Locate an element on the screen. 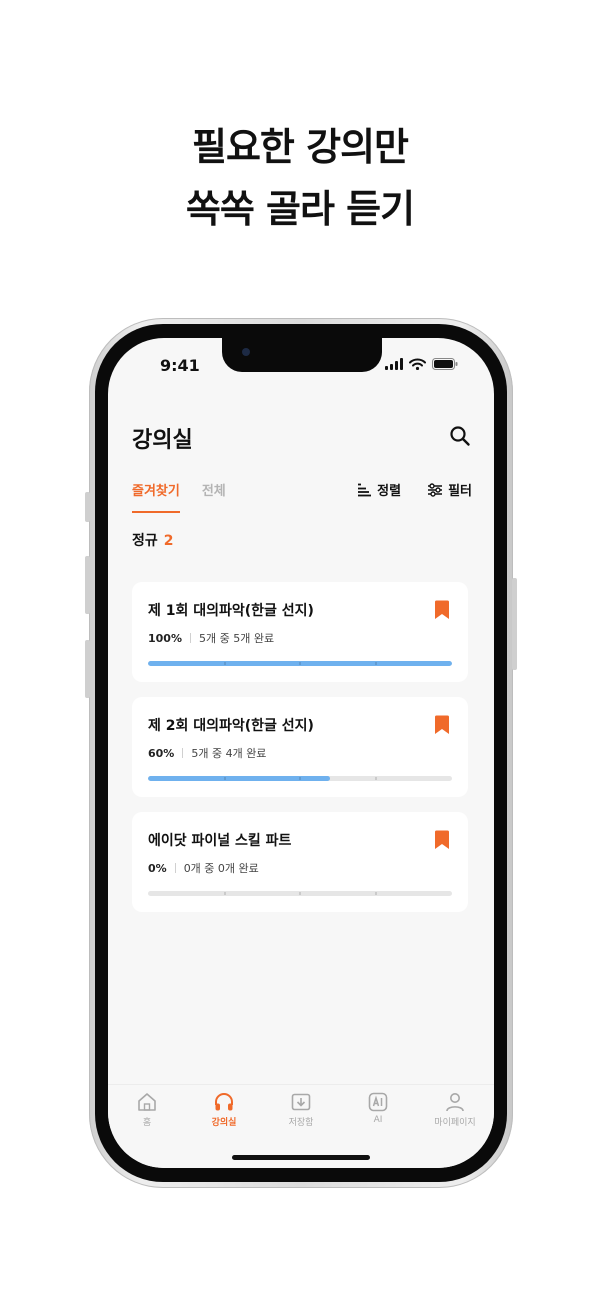  home-icon is located at coordinates (147, 1102).